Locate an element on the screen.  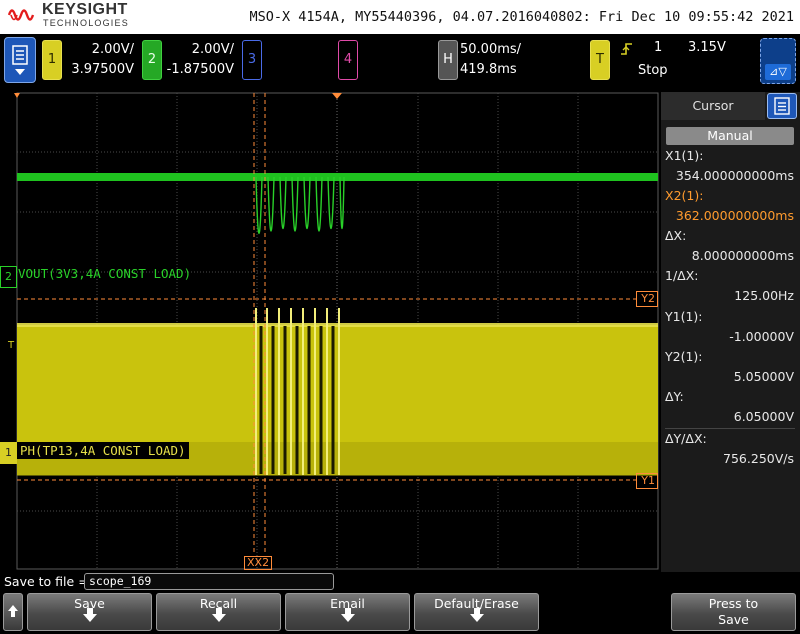
horizontal-button: H is located at coordinates (448, 60).